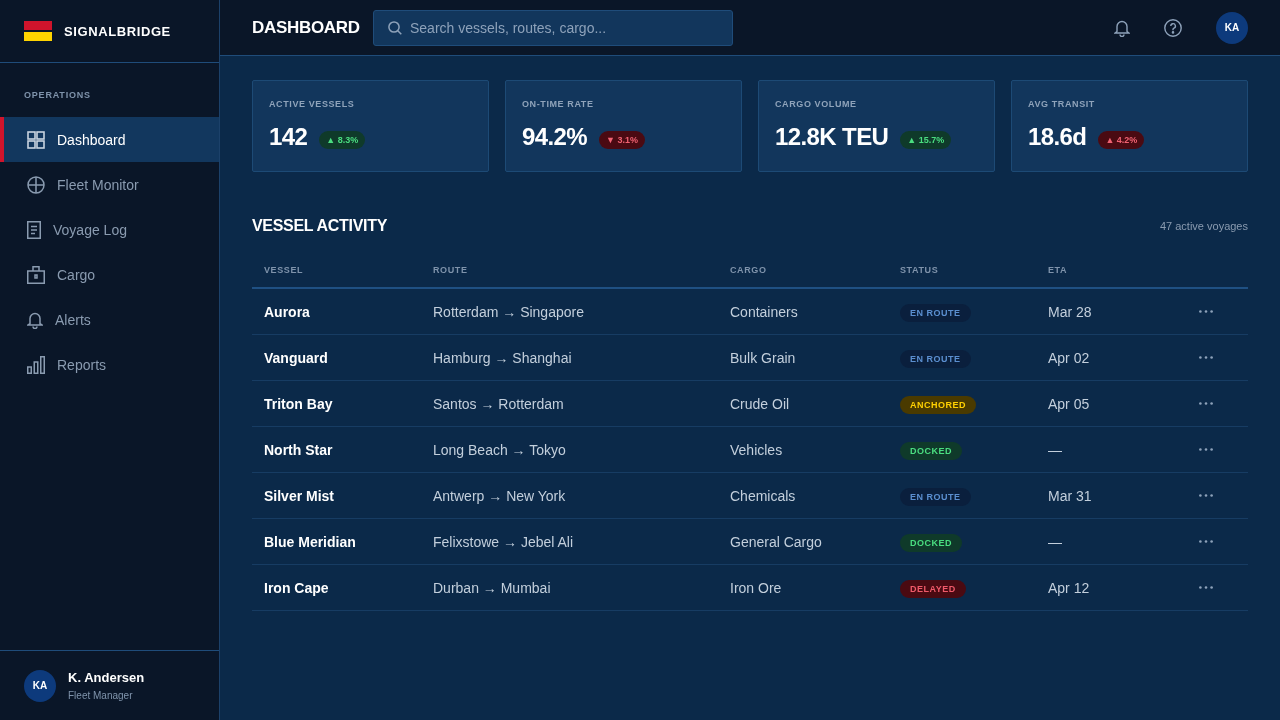 Image resolution: width=1280 pixels, height=720 pixels. Describe the element at coordinates (109, 139) in the screenshot. I see `nav-item: Dashboard` at that location.